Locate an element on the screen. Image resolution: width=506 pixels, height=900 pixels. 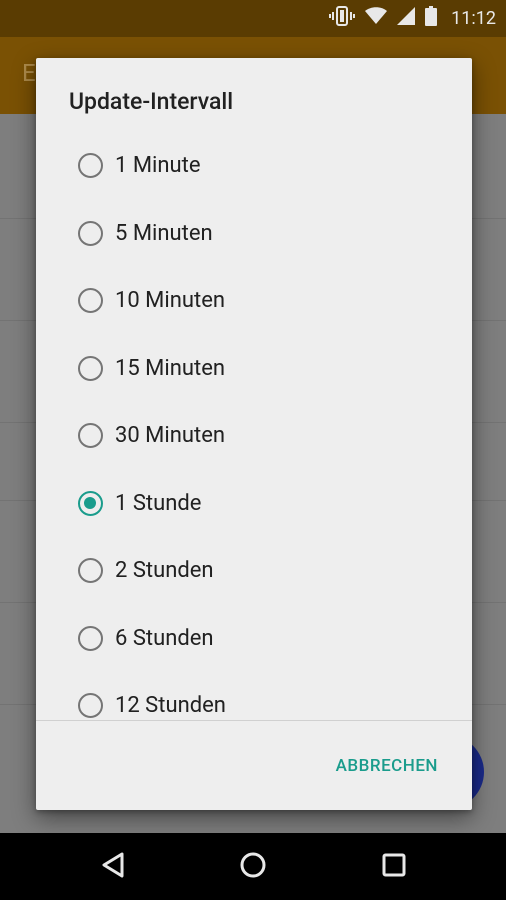
home-button is located at coordinates (253, 867).